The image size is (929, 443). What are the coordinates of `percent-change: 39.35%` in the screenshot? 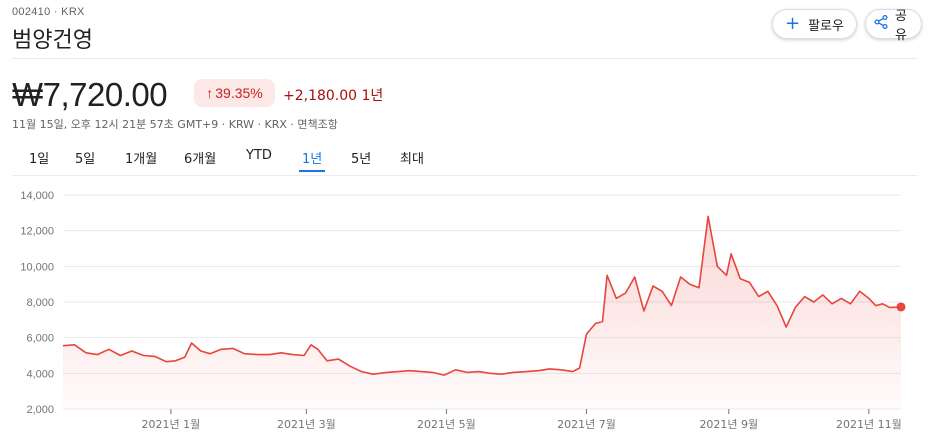 It's located at (239, 93).